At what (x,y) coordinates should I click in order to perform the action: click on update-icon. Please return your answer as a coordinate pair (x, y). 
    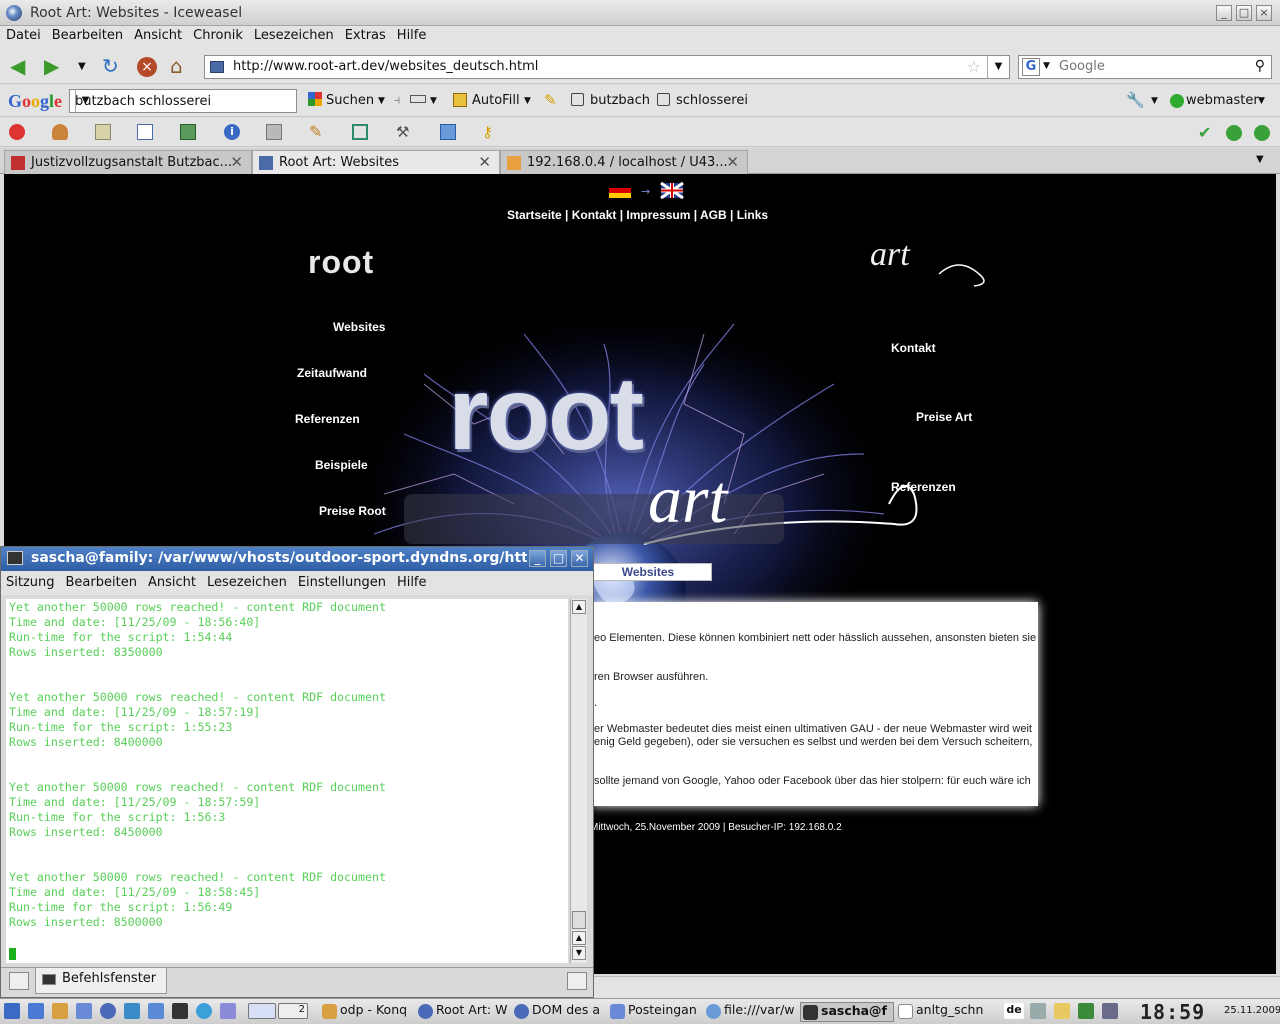
    Looking at the image, I should click on (1110, 1011).